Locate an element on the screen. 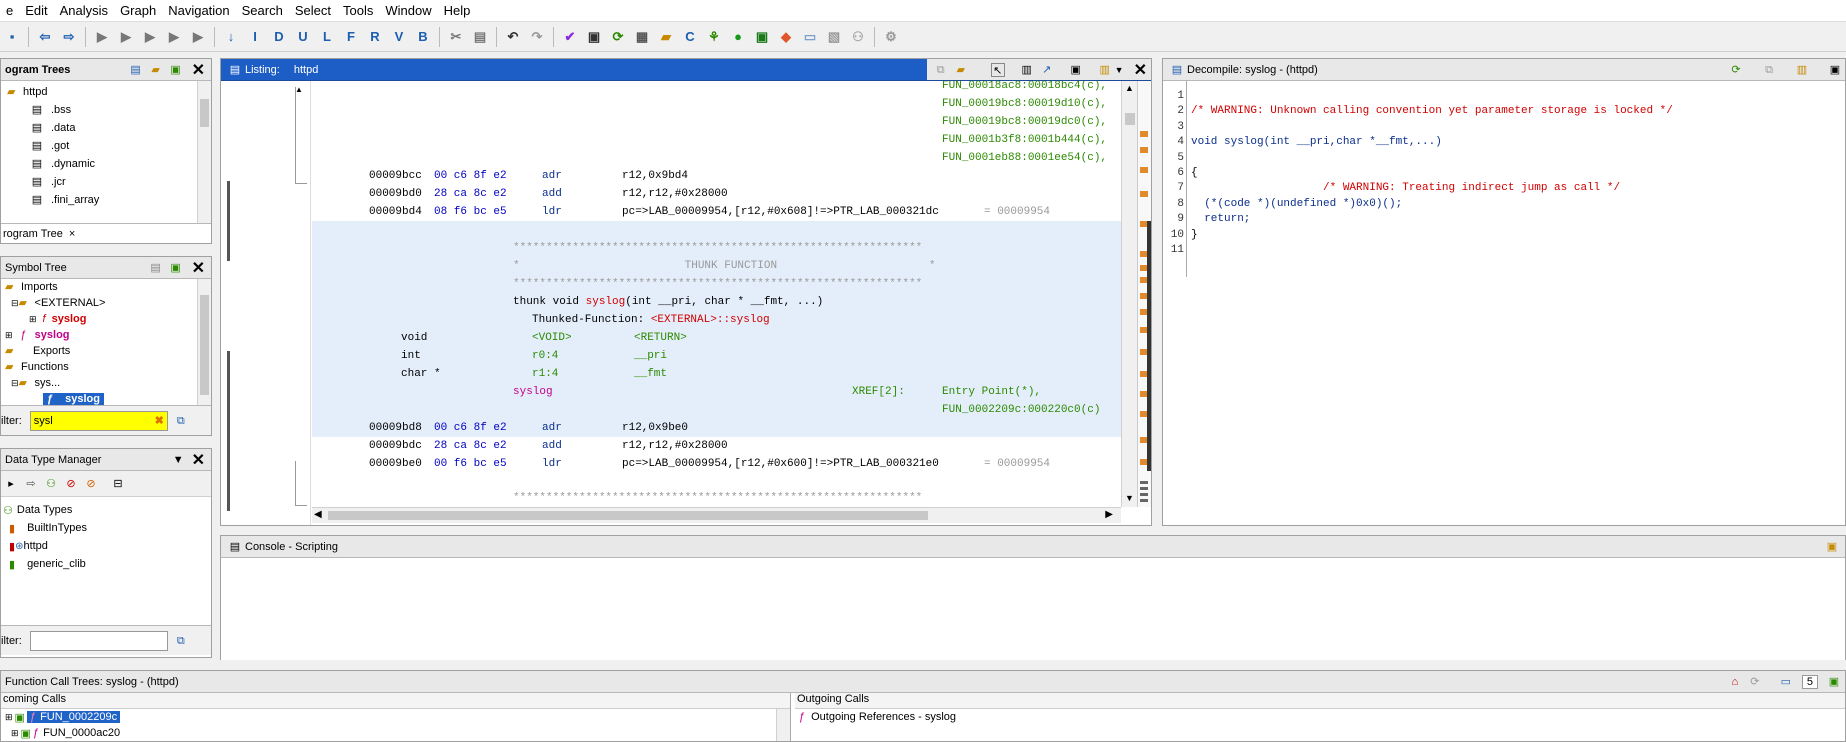 The image size is (1846, 742). close-tab-icon: × is located at coordinates (72, 234).